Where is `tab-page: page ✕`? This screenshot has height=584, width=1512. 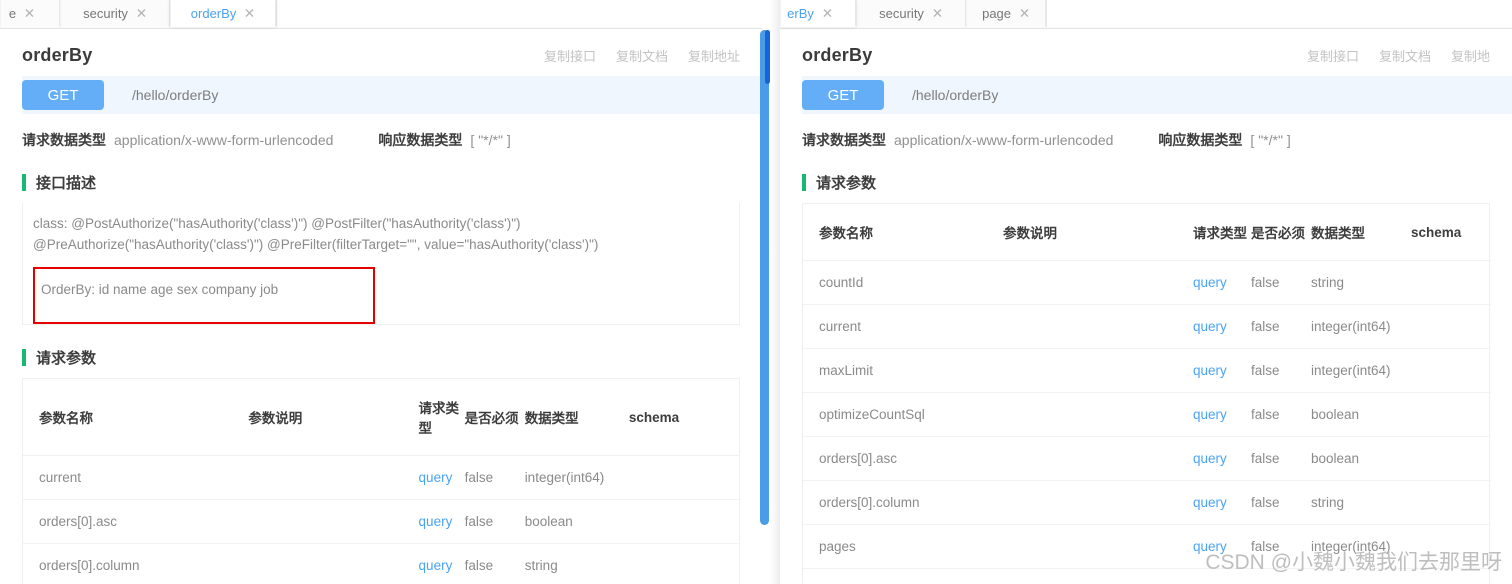
tab-page: page ✕ is located at coordinates (1006, 13).